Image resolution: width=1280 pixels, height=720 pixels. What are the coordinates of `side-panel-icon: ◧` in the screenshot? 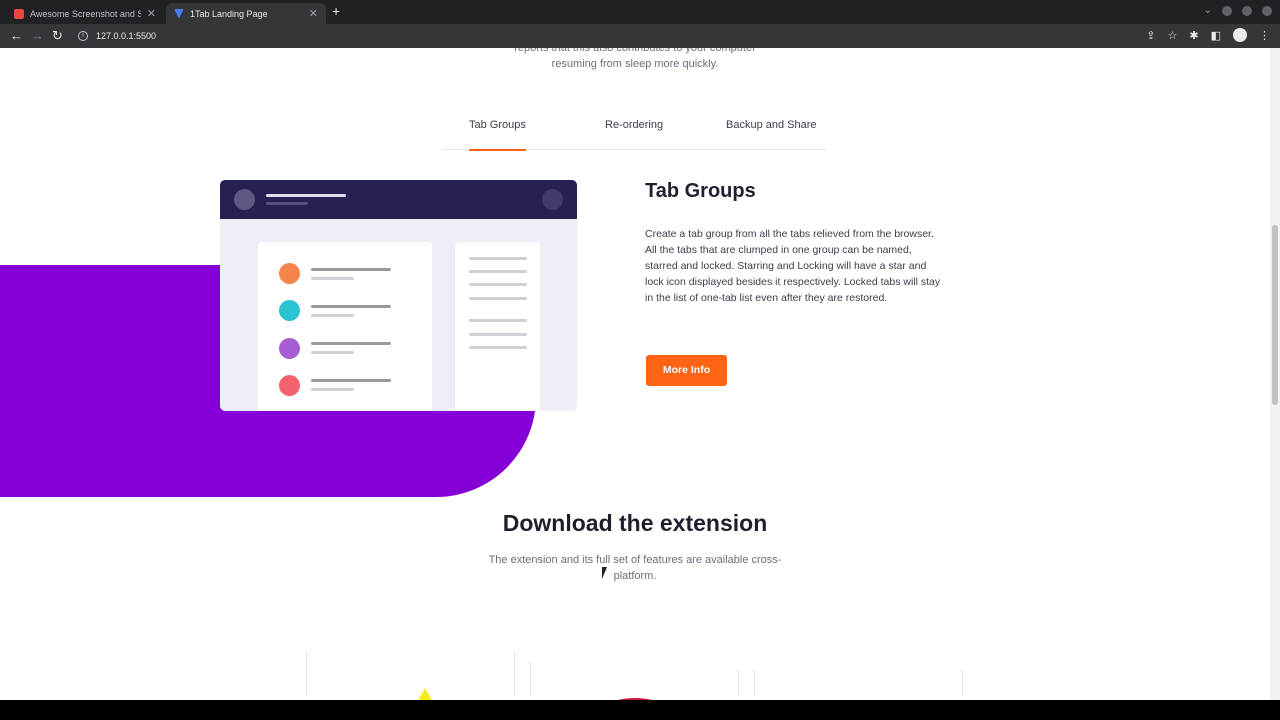 It's located at (1216, 35).